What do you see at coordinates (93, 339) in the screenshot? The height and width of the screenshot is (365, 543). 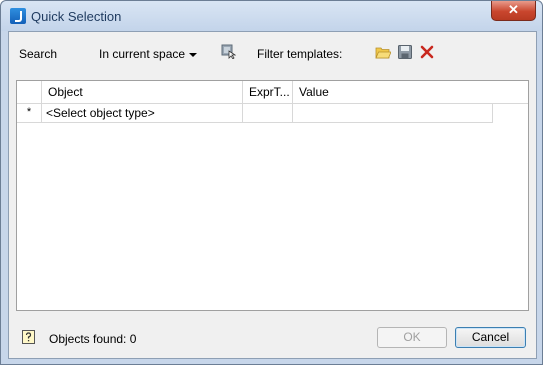 I see `objects-found-status: Objects found: 0` at bounding box center [93, 339].